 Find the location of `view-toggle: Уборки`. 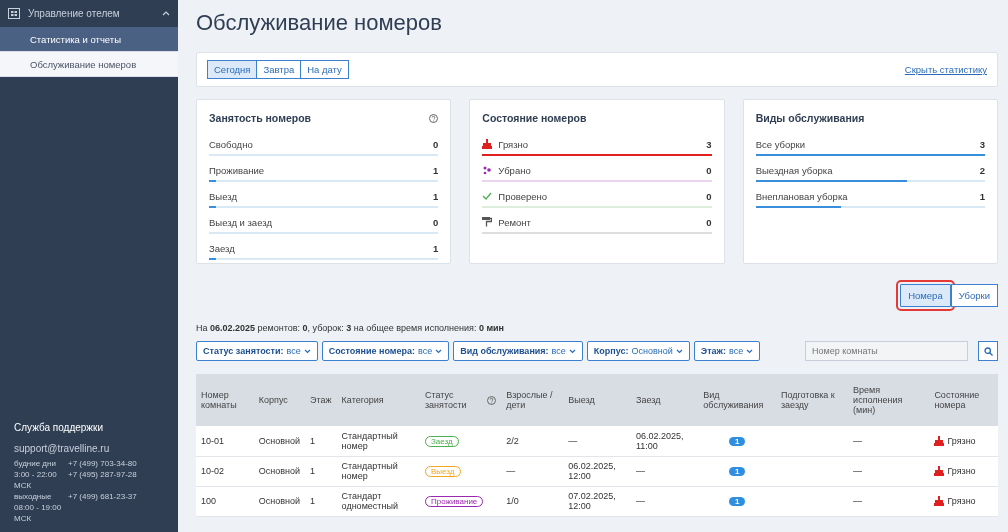

view-toggle: Уборки is located at coordinates (974, 295).